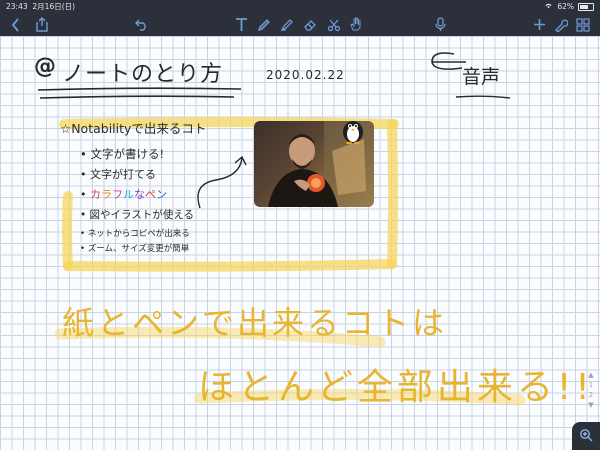 The height and width of the screenshot is (450, 600). What do you see at coordinates (548, 6) in the screenshot?
I see `wifi-icon` at bounding box center [548, 6].